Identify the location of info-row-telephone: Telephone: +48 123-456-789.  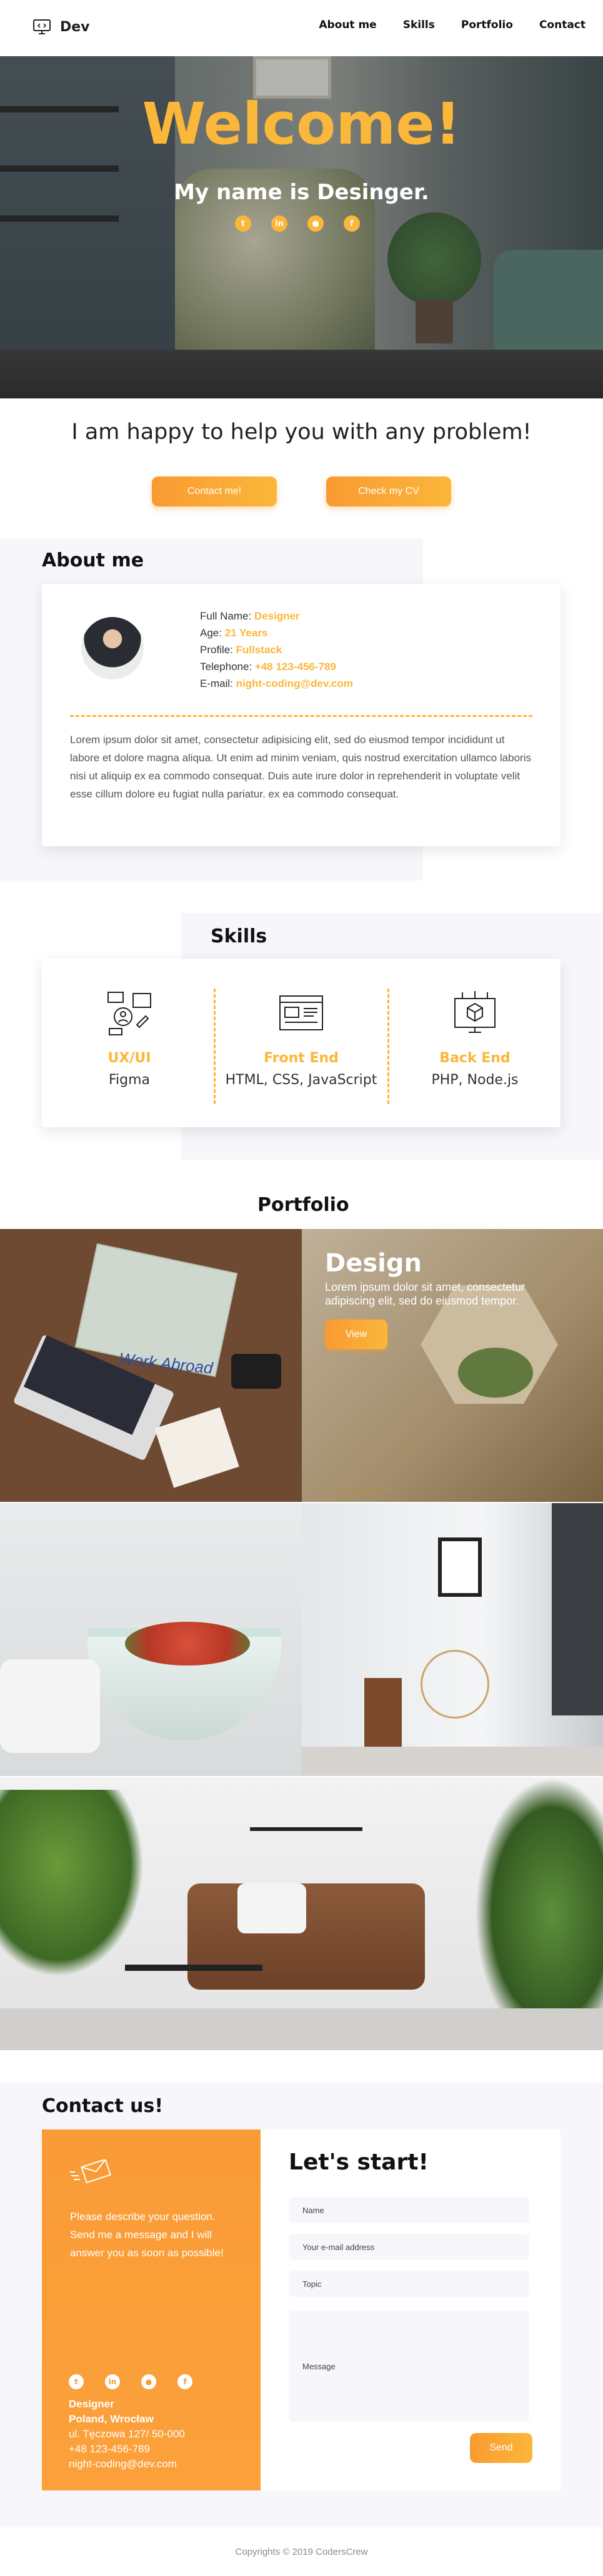
(276, 666).